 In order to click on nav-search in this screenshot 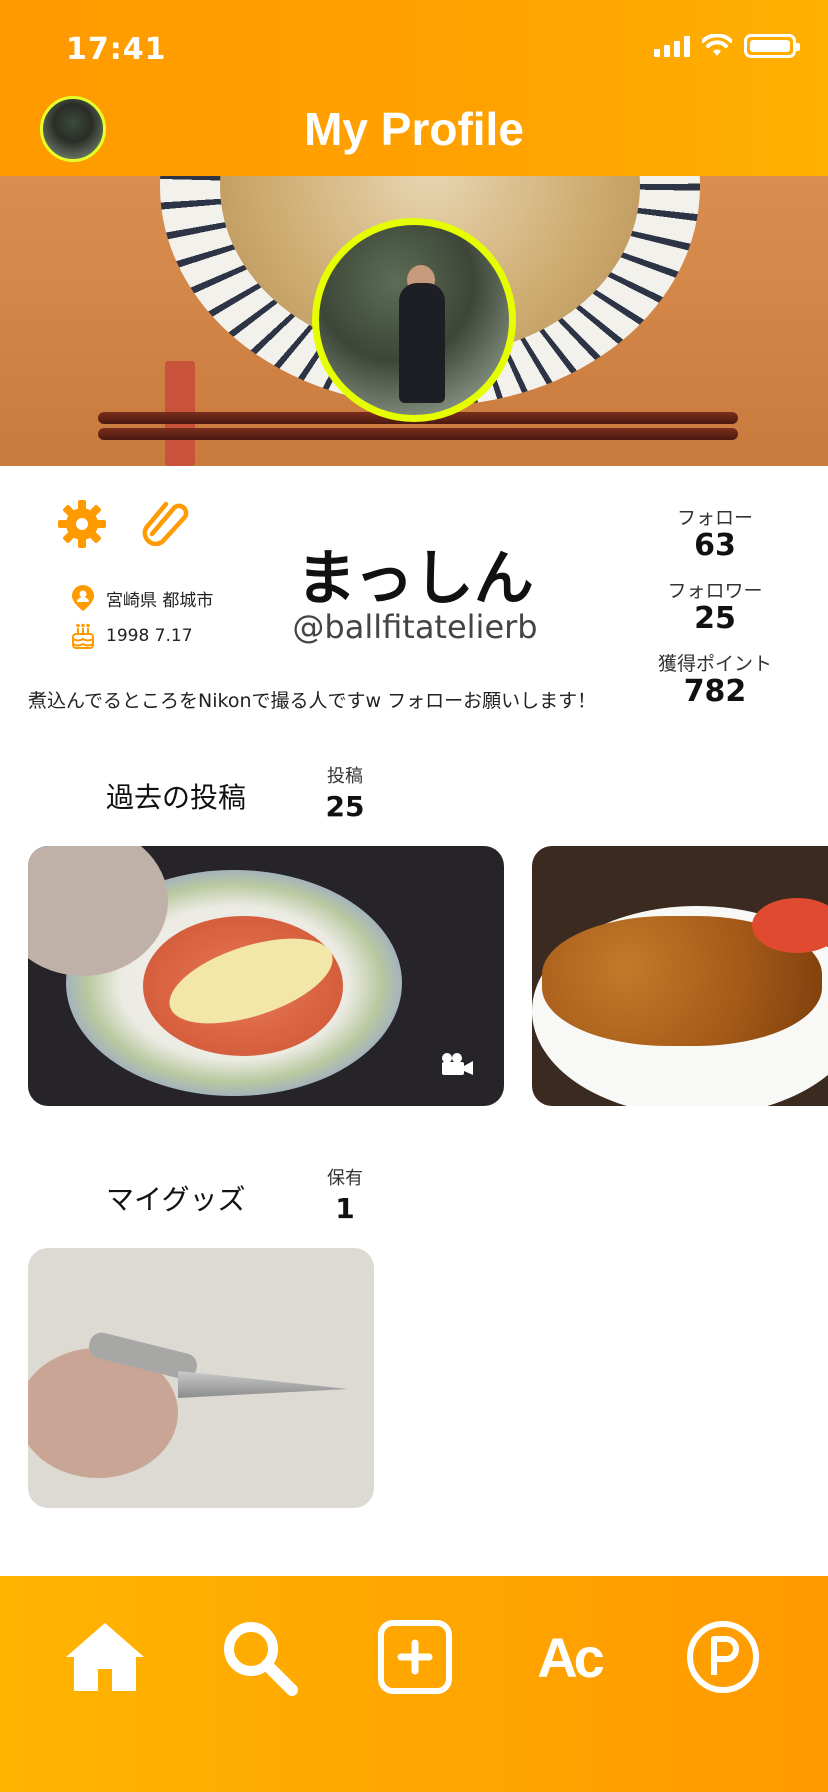, I will do `click(259, 1657)`.